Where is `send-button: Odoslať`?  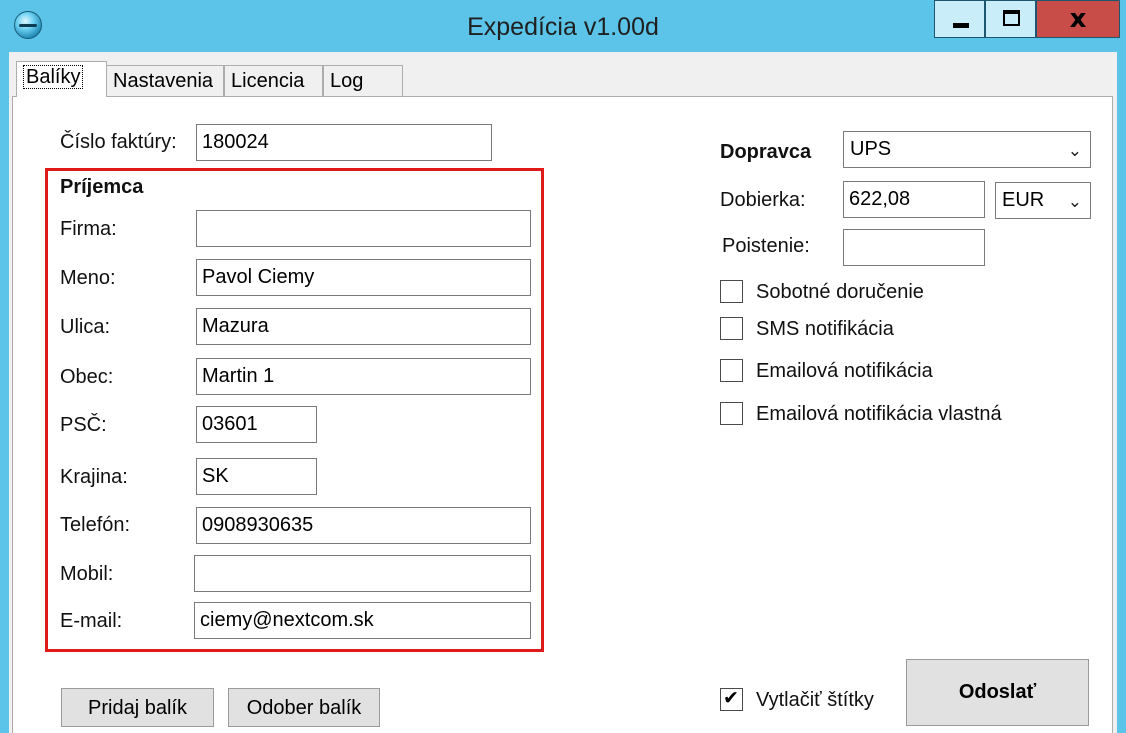
send-button: Odoslať is located at coordinates (997, 692).